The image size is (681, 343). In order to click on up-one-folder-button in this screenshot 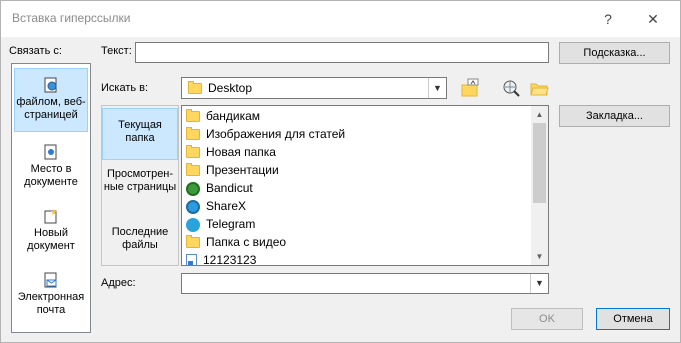, I will do `click(470, 88)`.